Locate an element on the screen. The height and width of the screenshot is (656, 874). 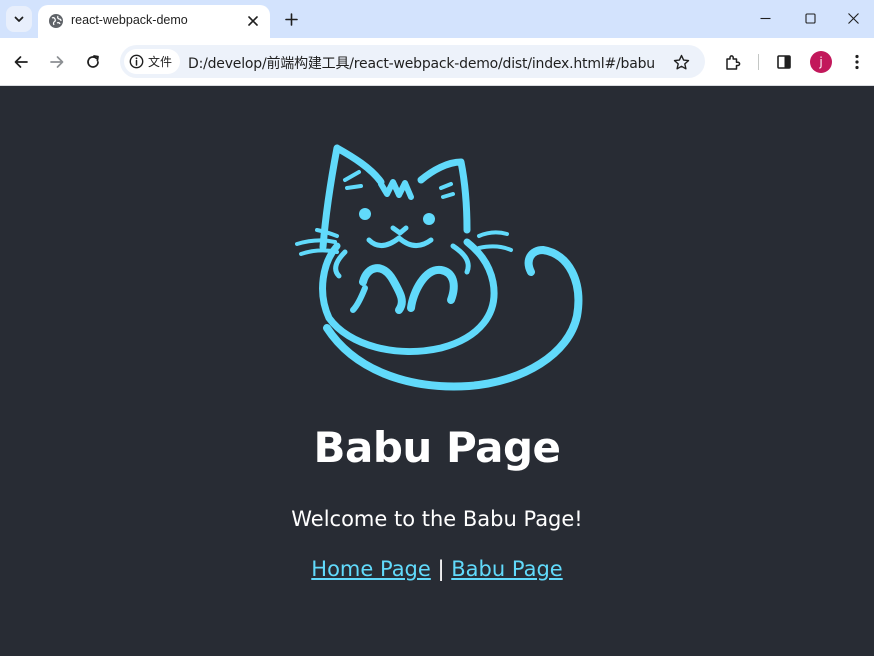
page-nav: Home Page | Babu Page is located at coordinates (437, 569).